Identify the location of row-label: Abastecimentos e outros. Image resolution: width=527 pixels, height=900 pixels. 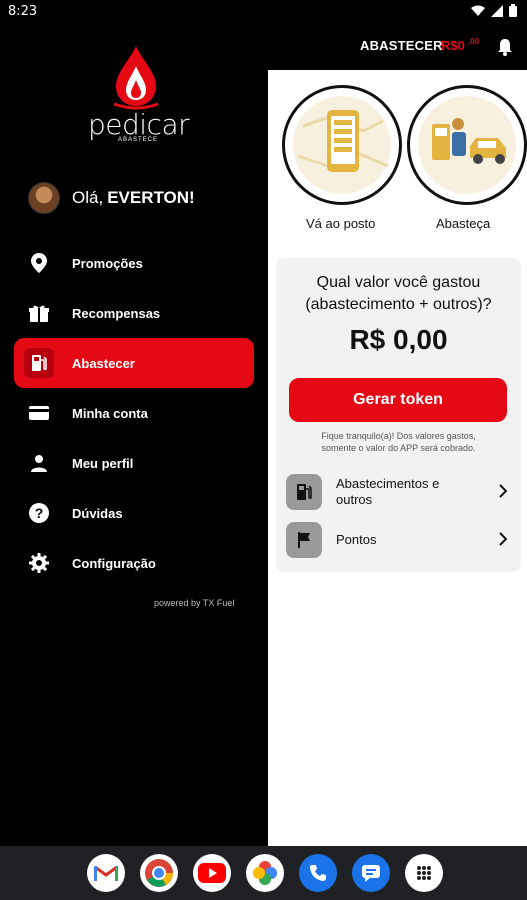
(388, 491).